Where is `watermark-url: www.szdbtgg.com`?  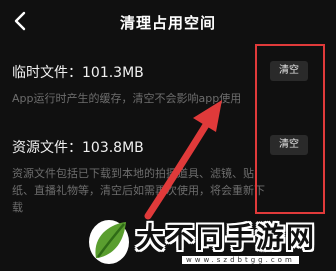
watermark-url: www.szdbtgg.com is located at coordinates (240, 260).